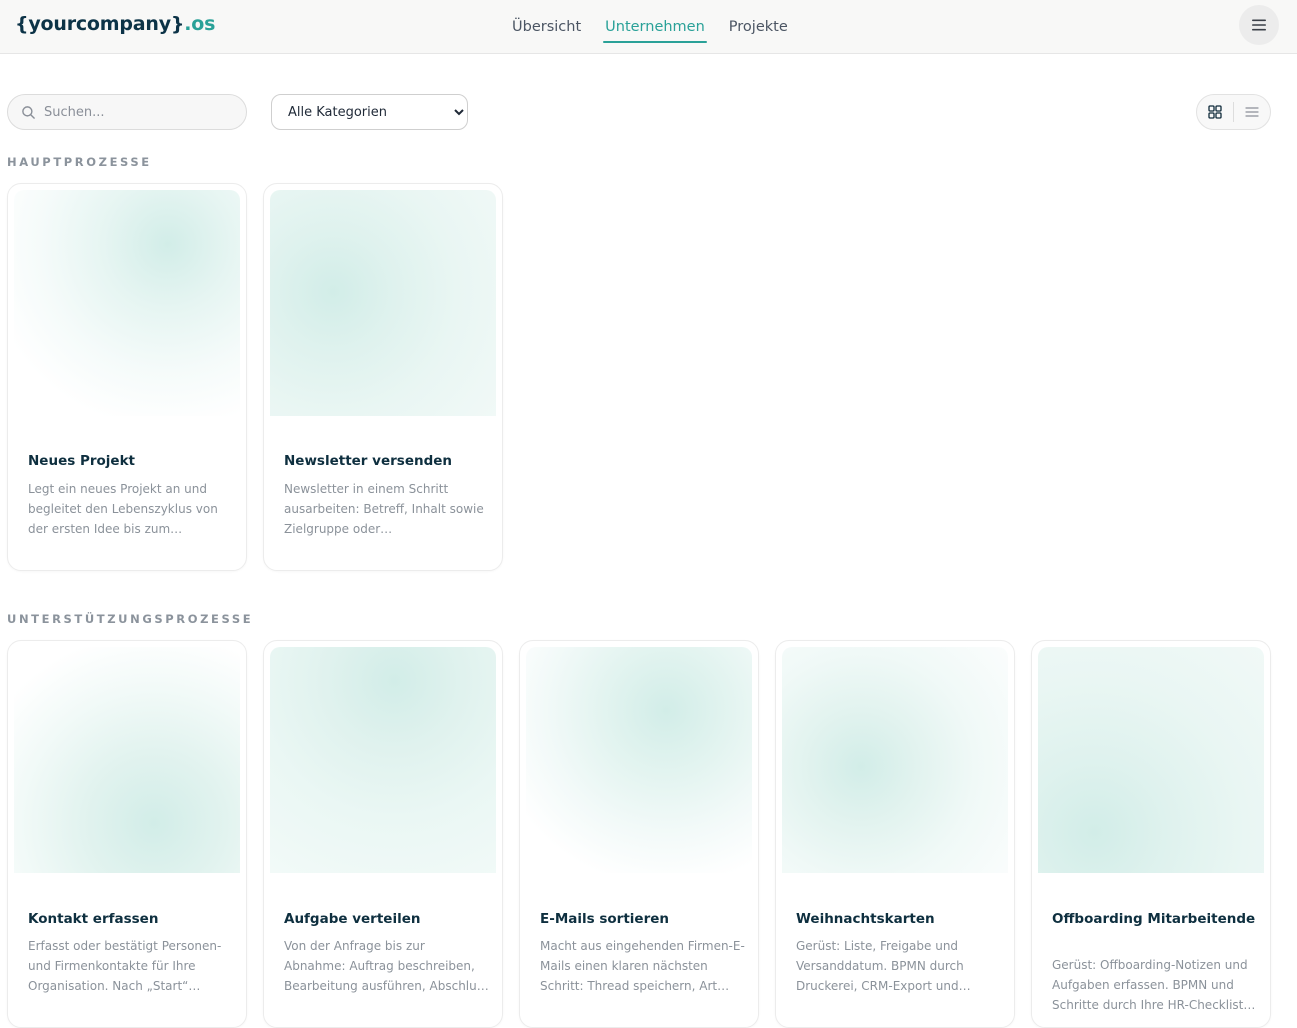  I want to click on logo: {yourcompany}.os, so click(115, 24).